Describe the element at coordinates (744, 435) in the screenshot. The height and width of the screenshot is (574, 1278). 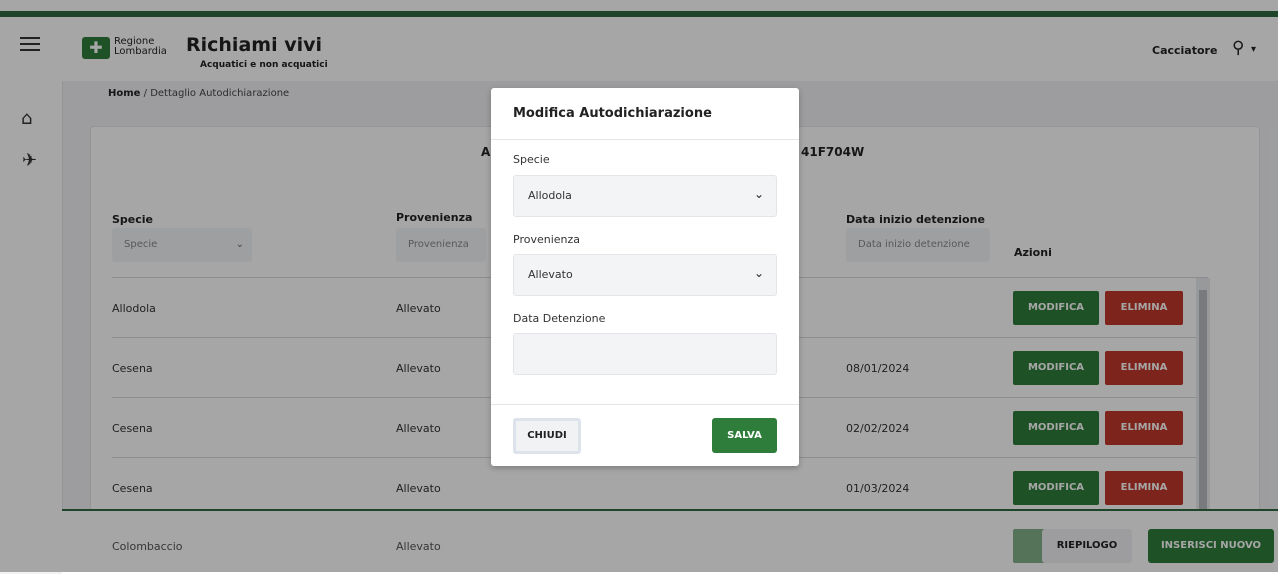
I see `salva-button: SALVA` at that location.